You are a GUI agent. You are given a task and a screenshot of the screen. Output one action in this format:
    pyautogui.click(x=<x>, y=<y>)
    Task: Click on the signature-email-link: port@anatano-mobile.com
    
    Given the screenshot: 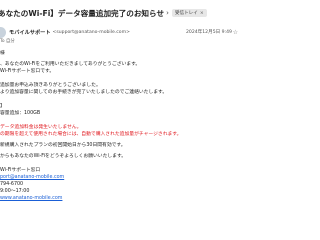 What is the action you would take?
    pyautogui.click(x=117, y=177)
    